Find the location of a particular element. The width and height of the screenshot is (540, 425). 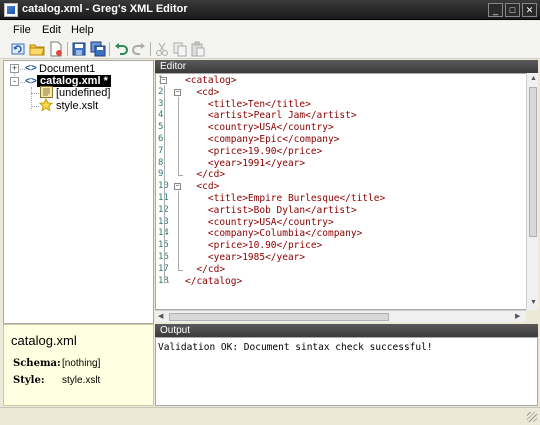

cut-icon is located at coordinates (162, 49).